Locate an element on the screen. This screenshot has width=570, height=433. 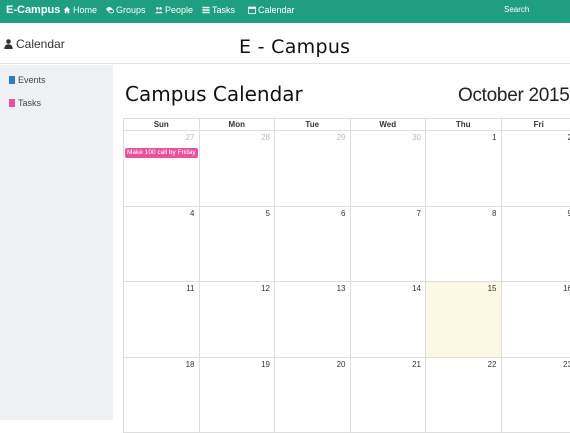
day-number: 8 is located at coordinates (494, 213).